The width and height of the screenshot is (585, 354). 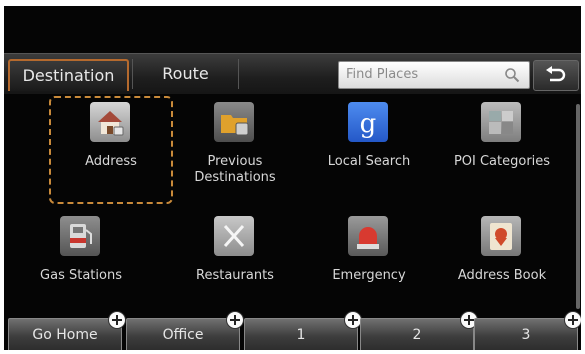 What do you see at coordinates (81, 275) in the screenshot?
I see `menu-item-label: Gas Stations` at bounding box center [81, 275].